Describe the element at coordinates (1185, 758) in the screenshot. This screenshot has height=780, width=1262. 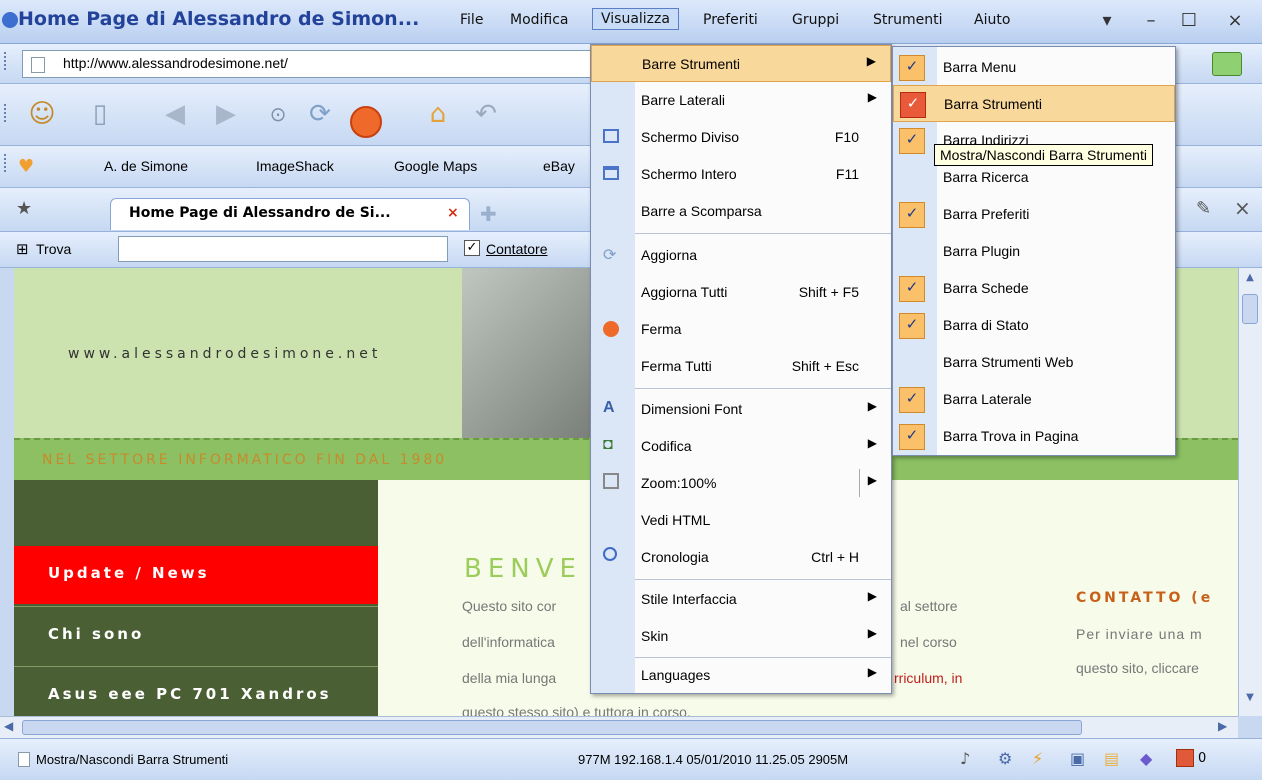
I see `popup-blocker-icon` at that location.